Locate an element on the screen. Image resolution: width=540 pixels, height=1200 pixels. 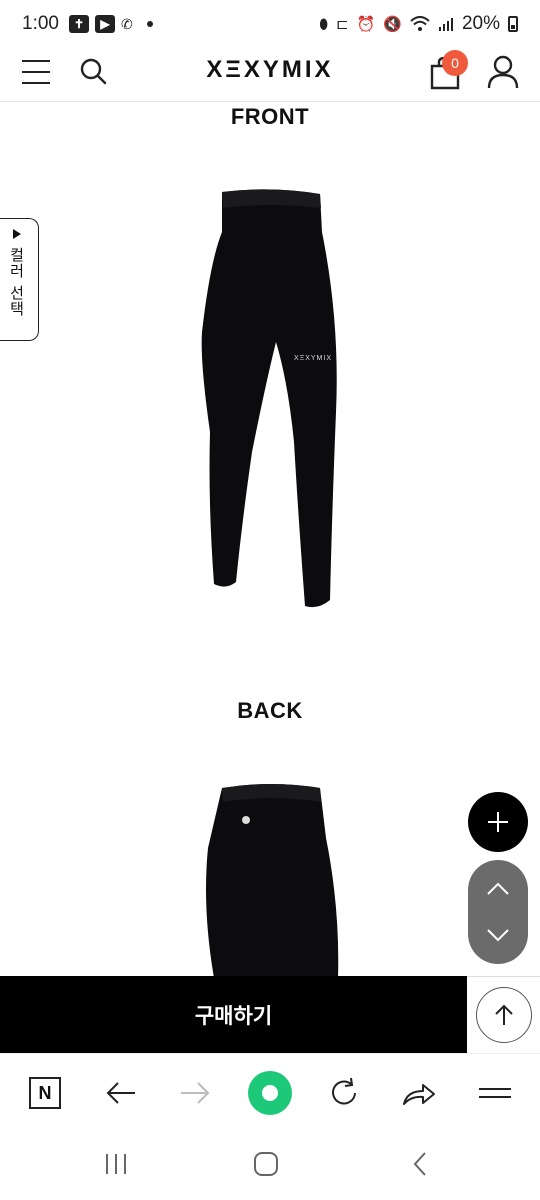
floating-plus-button is located at coordinates (498, 822).